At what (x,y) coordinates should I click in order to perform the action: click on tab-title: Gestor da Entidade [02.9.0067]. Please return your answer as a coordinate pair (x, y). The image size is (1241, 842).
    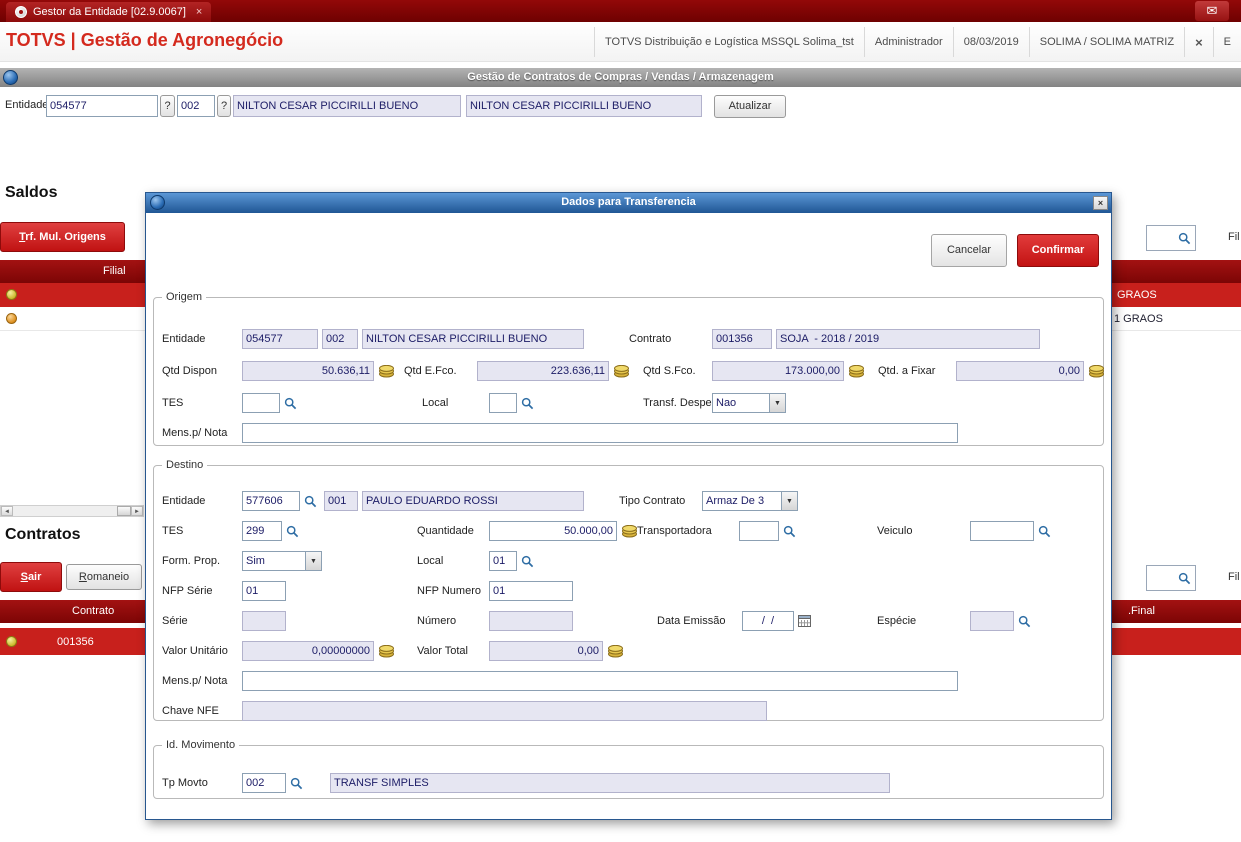
    Looking at the image, I should click on (109, 12).